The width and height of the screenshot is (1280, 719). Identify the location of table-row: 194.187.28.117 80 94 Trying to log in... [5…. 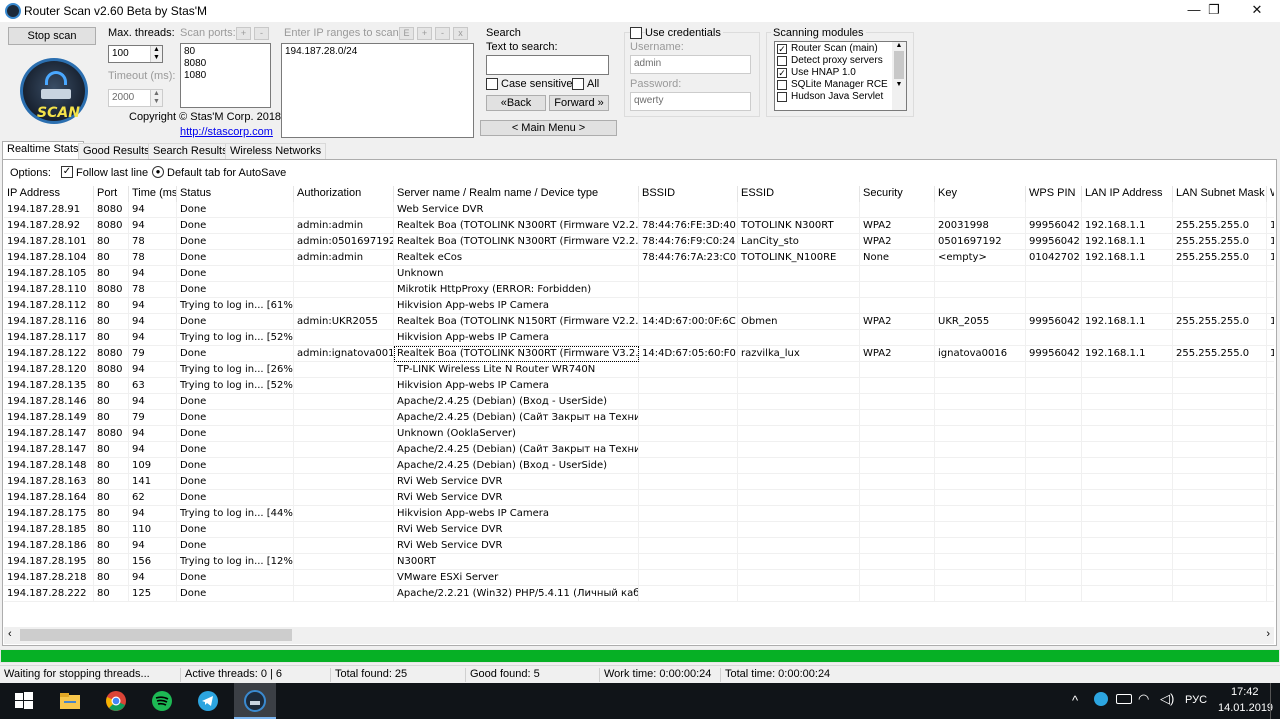
(639, 338).